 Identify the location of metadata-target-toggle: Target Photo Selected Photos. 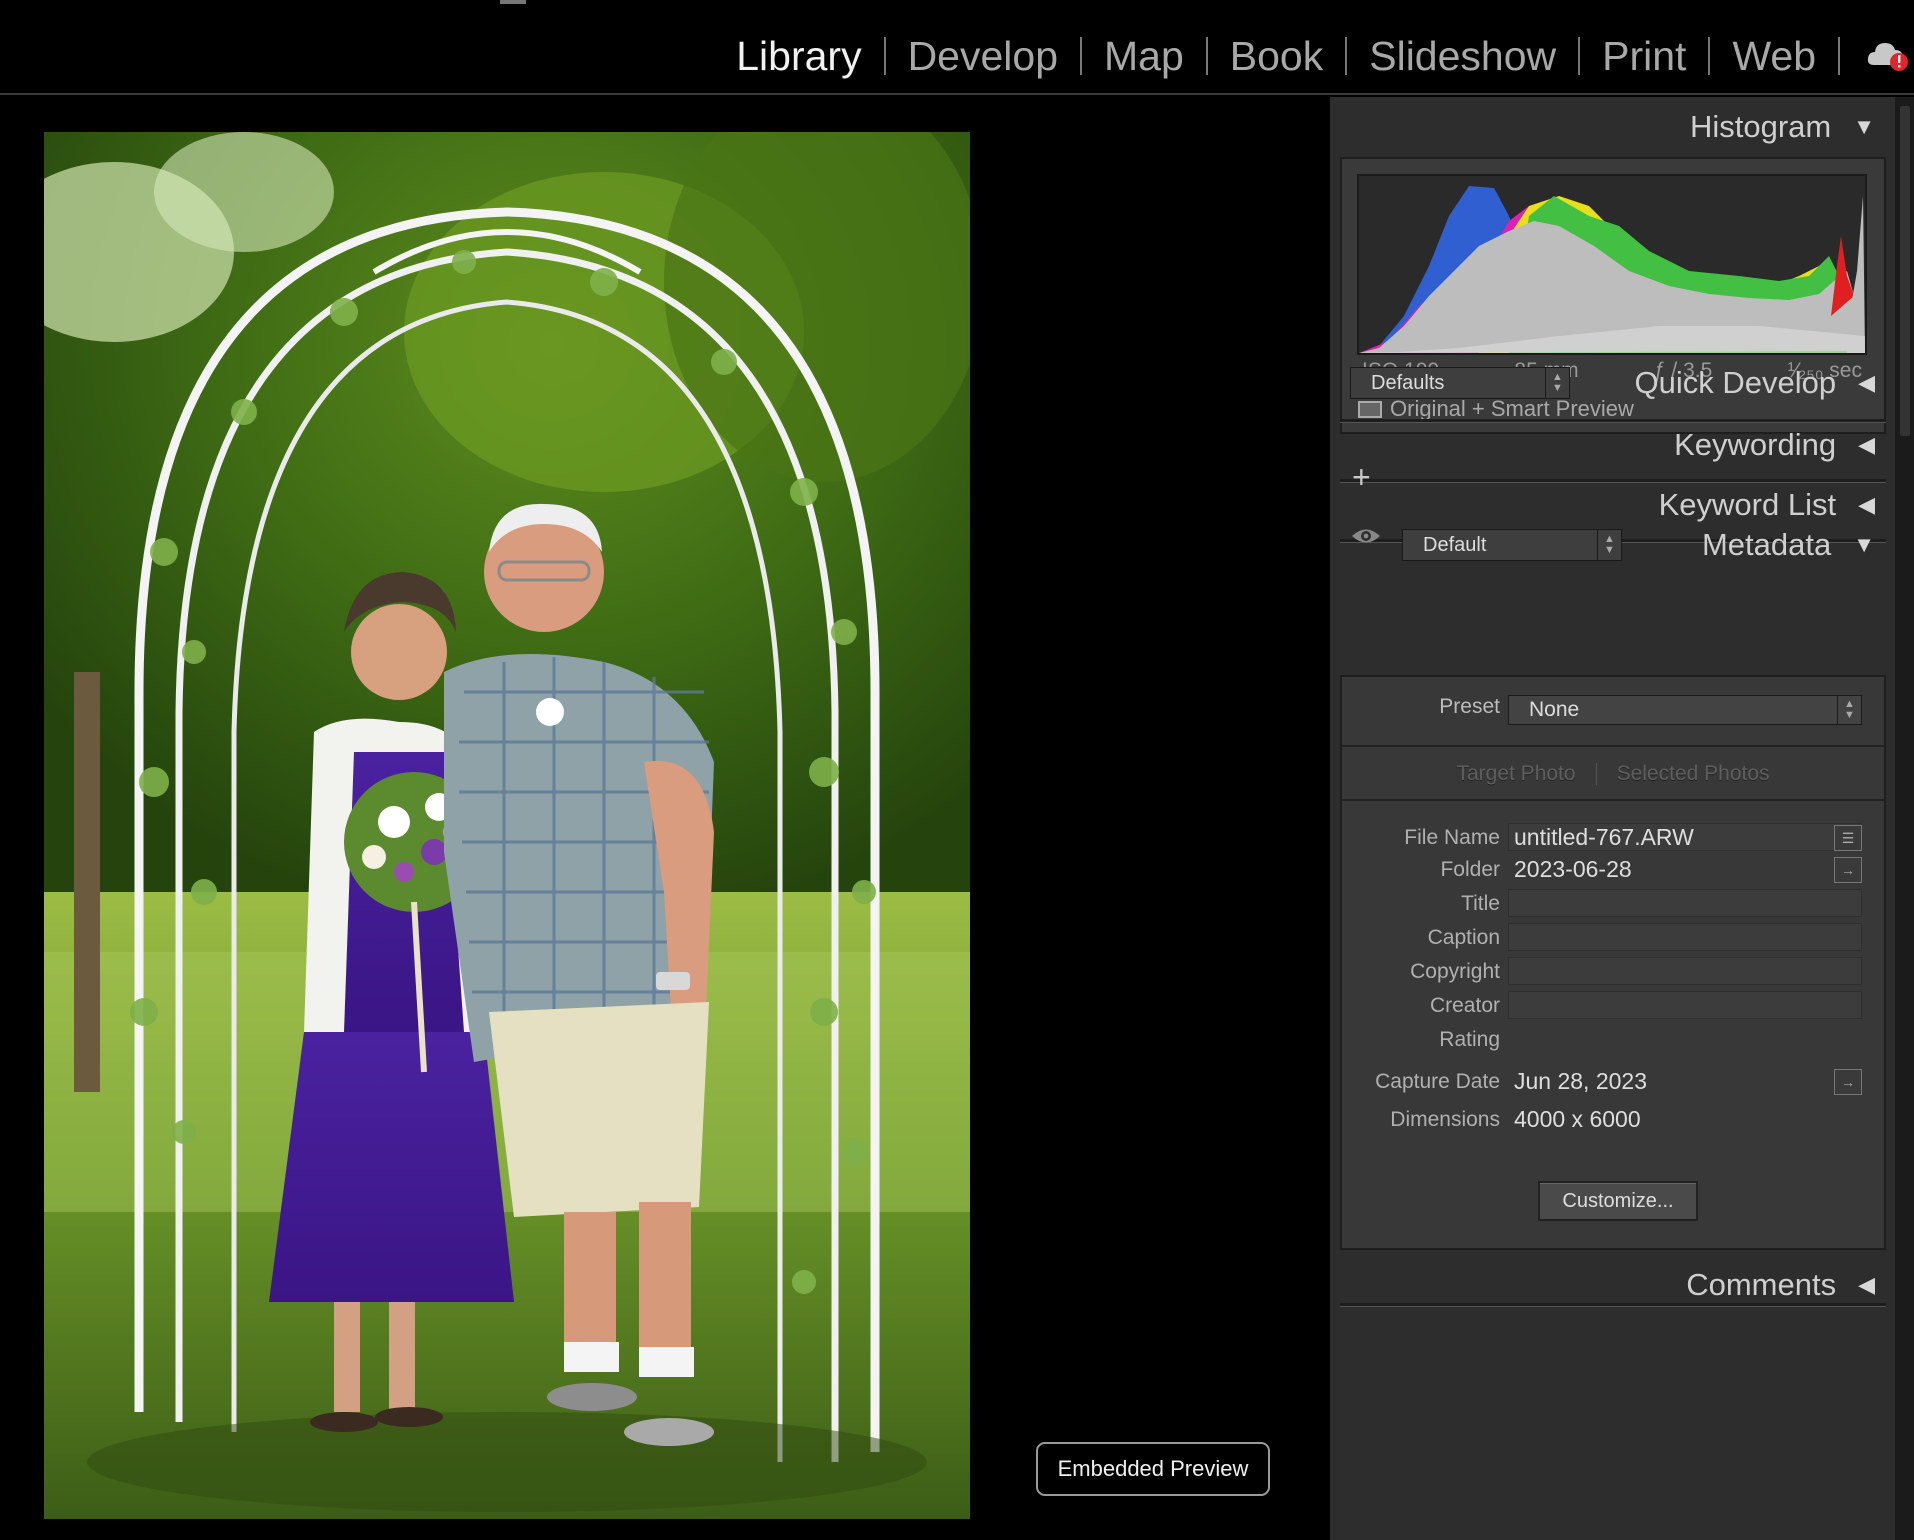
(1613, 775).